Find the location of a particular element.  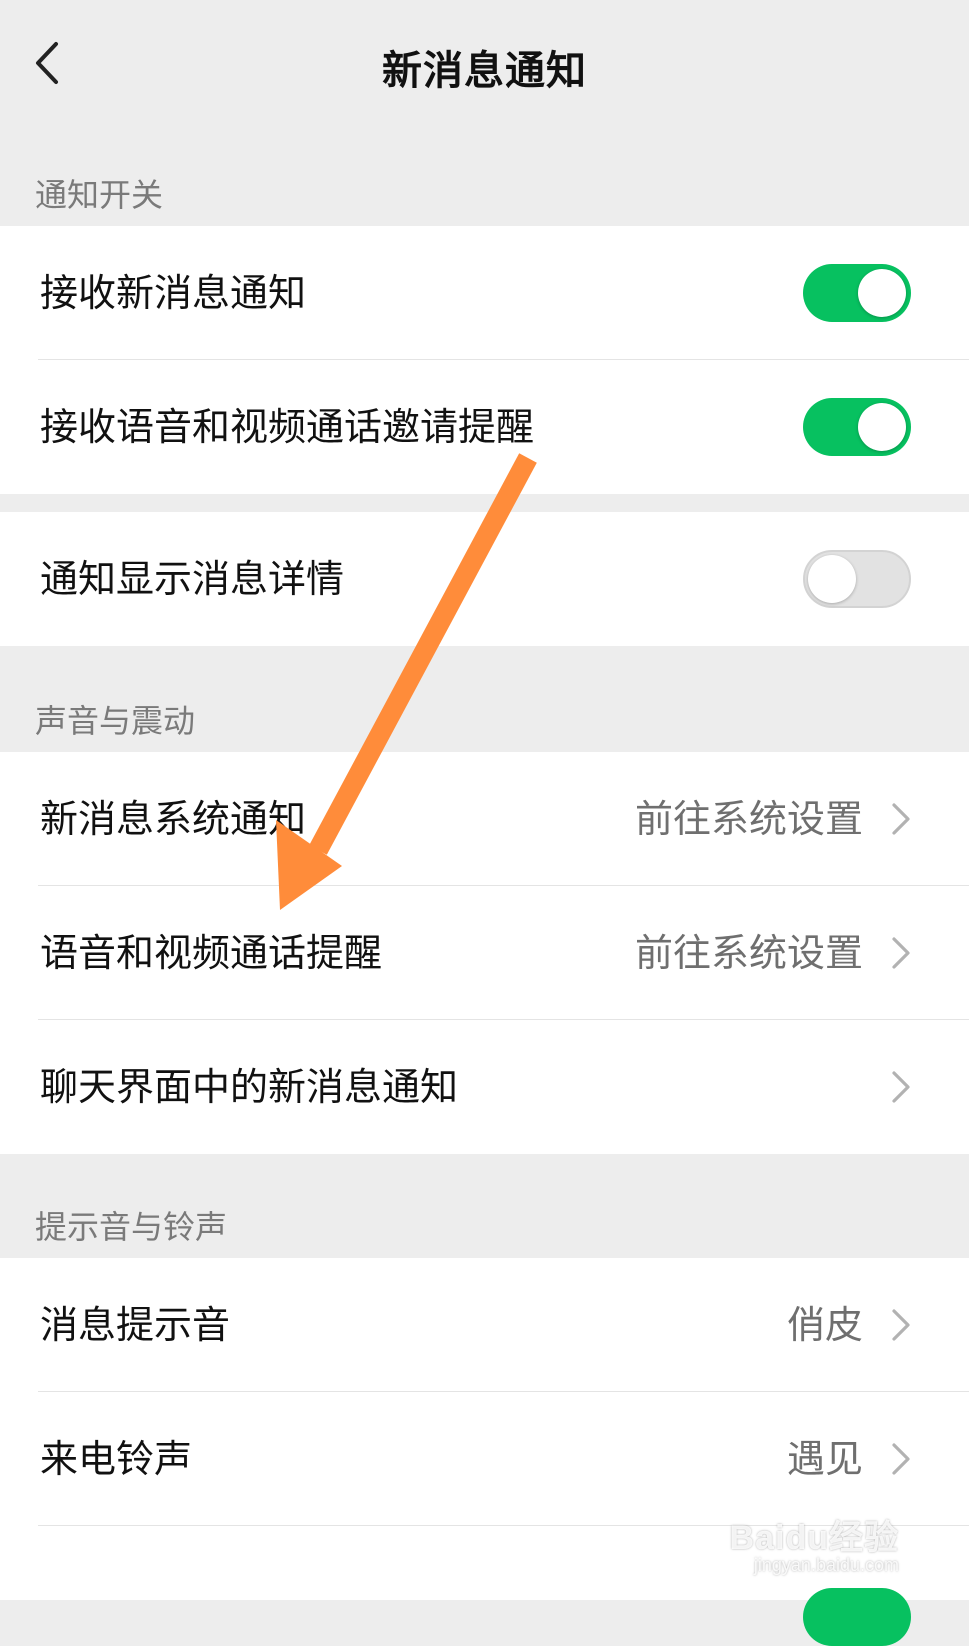

setting-row-show-message-details: 通知显示消息详情 is located at coordinates (484, 579).